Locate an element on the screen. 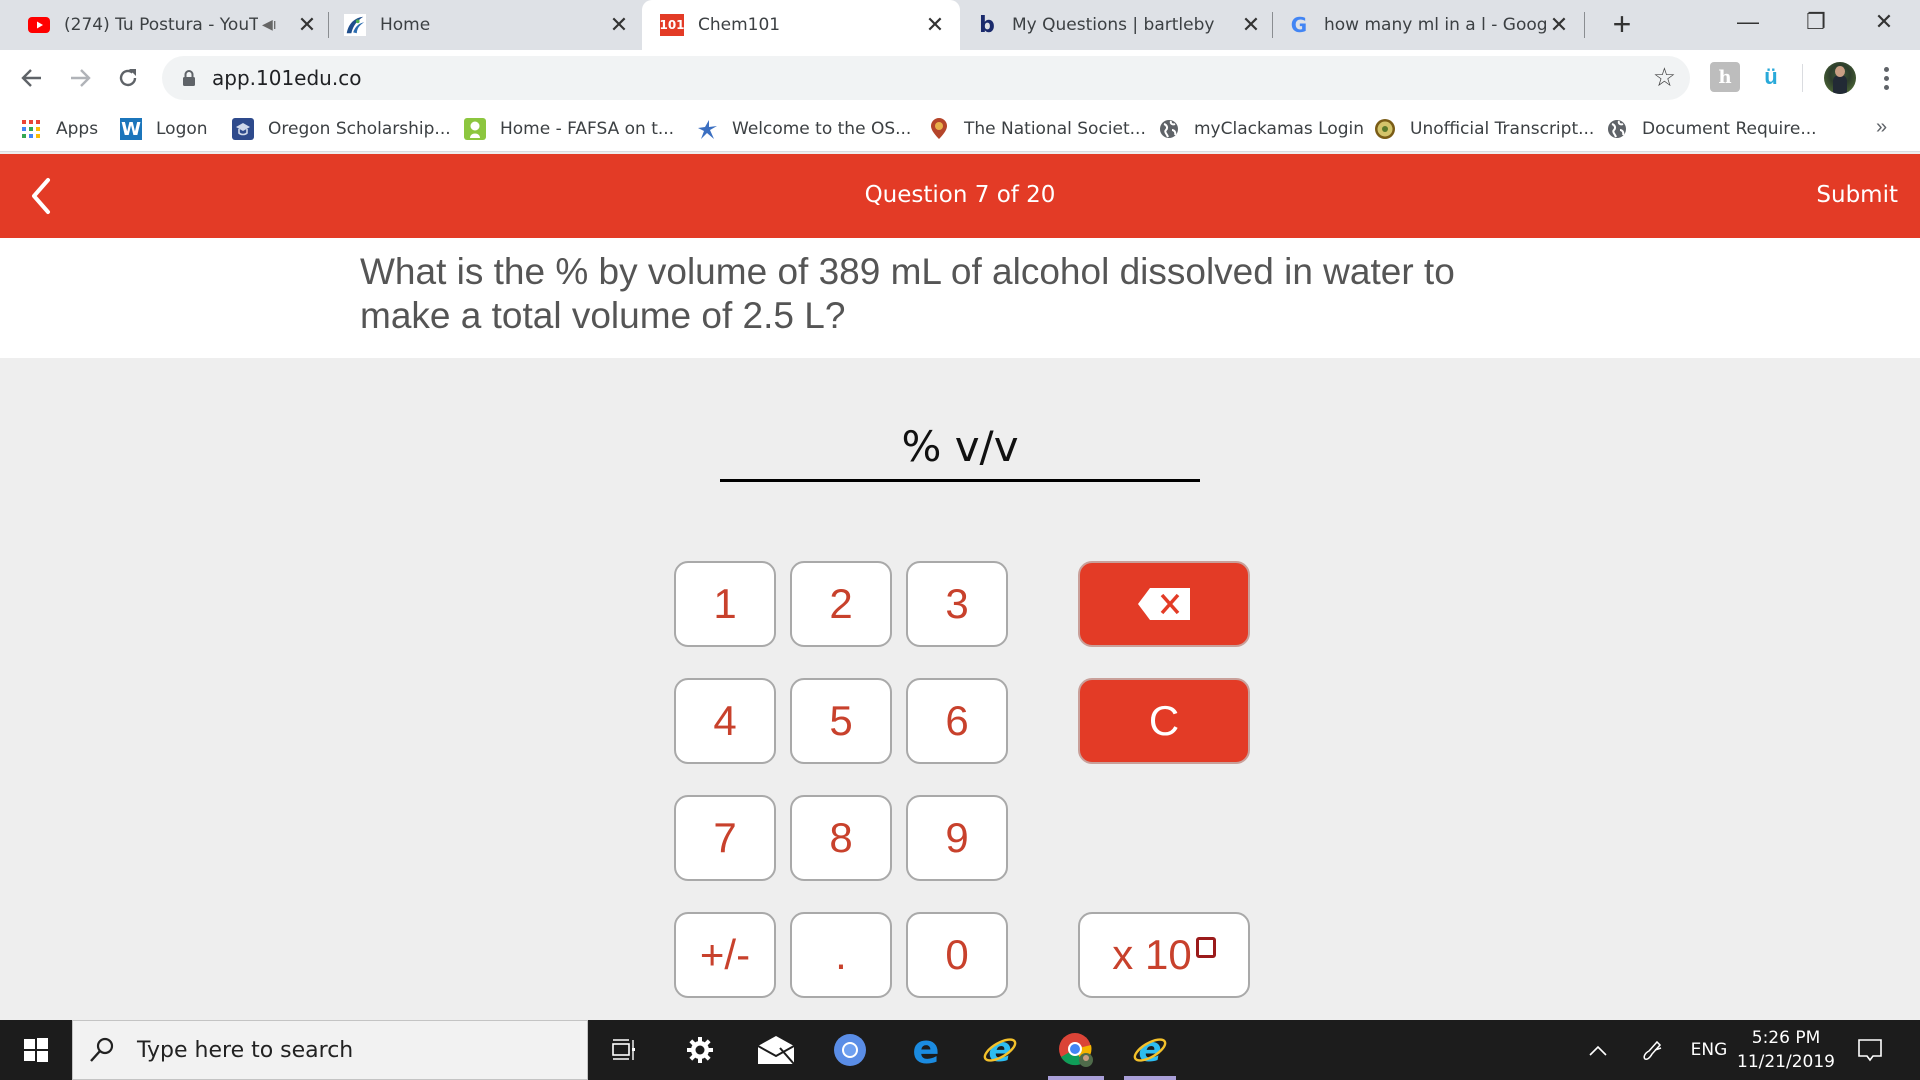 This screenshot has width=1920, height=1080. seal-icon is located at coordinates (1385, 129).